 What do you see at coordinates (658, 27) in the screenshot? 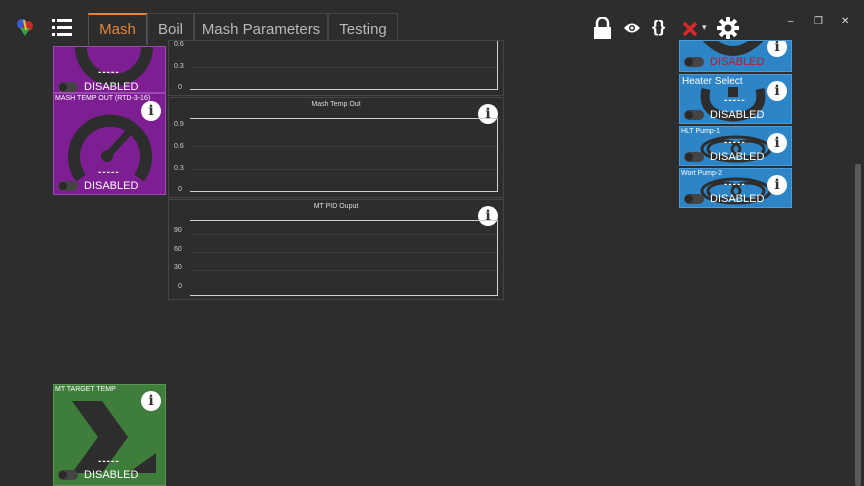
I see `braces-icon: {}` at bounding box center [658, 27].